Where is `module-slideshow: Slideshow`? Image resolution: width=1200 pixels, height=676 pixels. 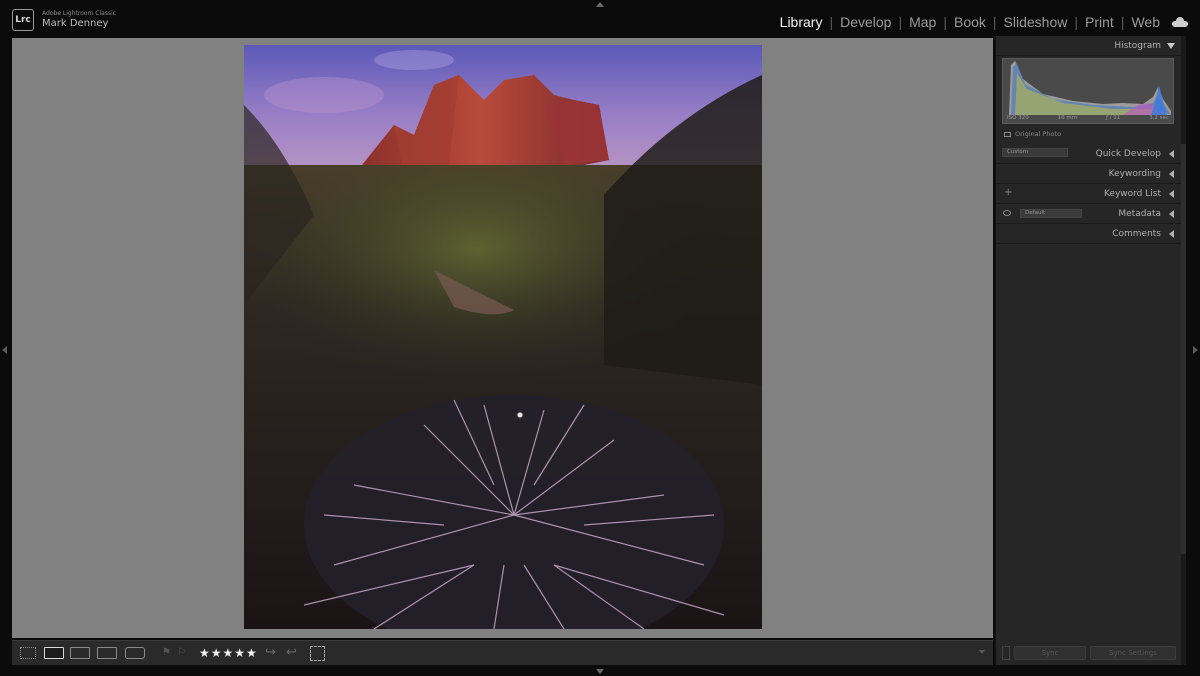 module-slideshow: Slideshow is located at coordinates (1036, 22).